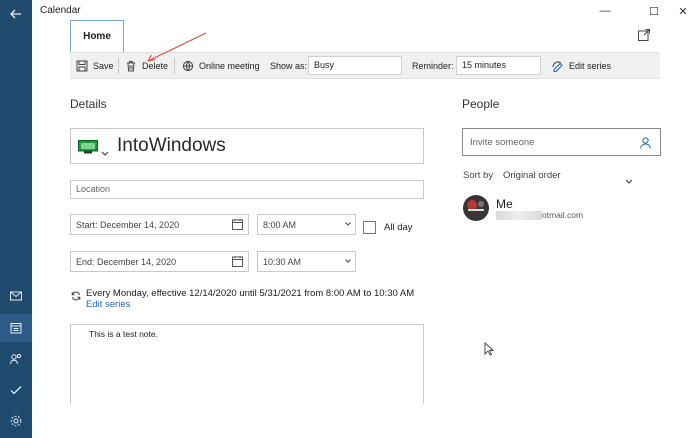  I want to click on edit-series-label: Edit series, so click(590, 65).